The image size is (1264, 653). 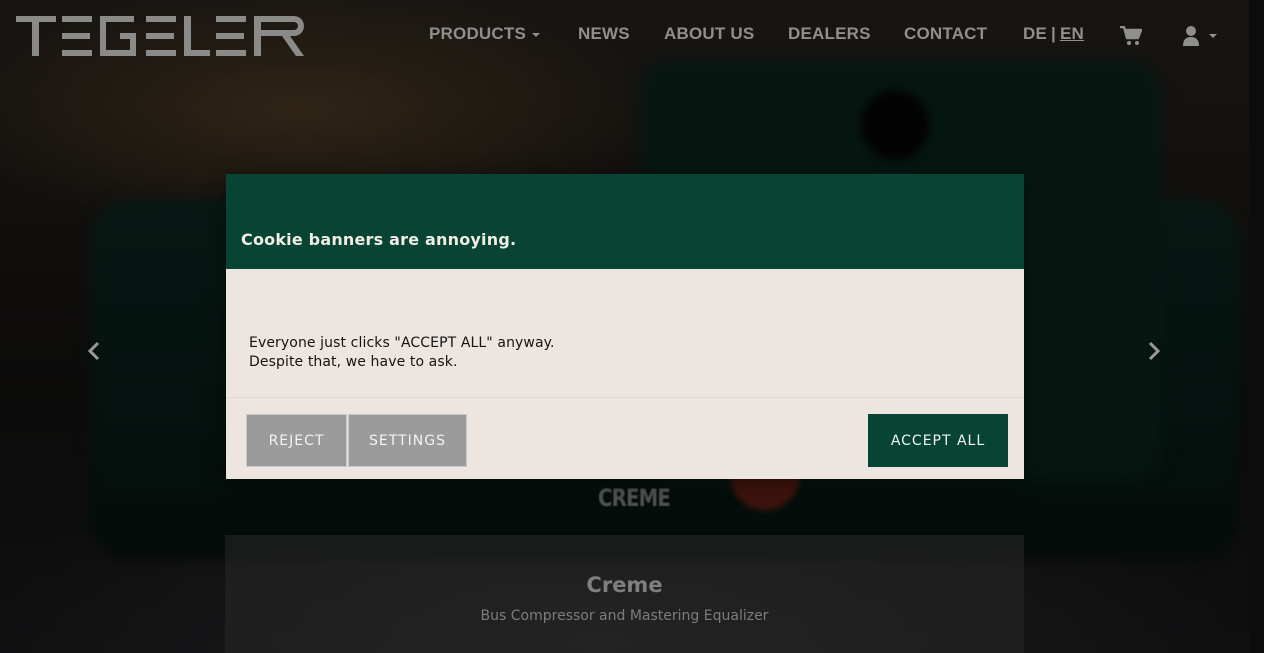 What do you see at coordinates (624, 616) in the screenshot?
I see `slide-subtitle: Bus Compressor and Mastering Equalizer` at bounding box center [624, 616].